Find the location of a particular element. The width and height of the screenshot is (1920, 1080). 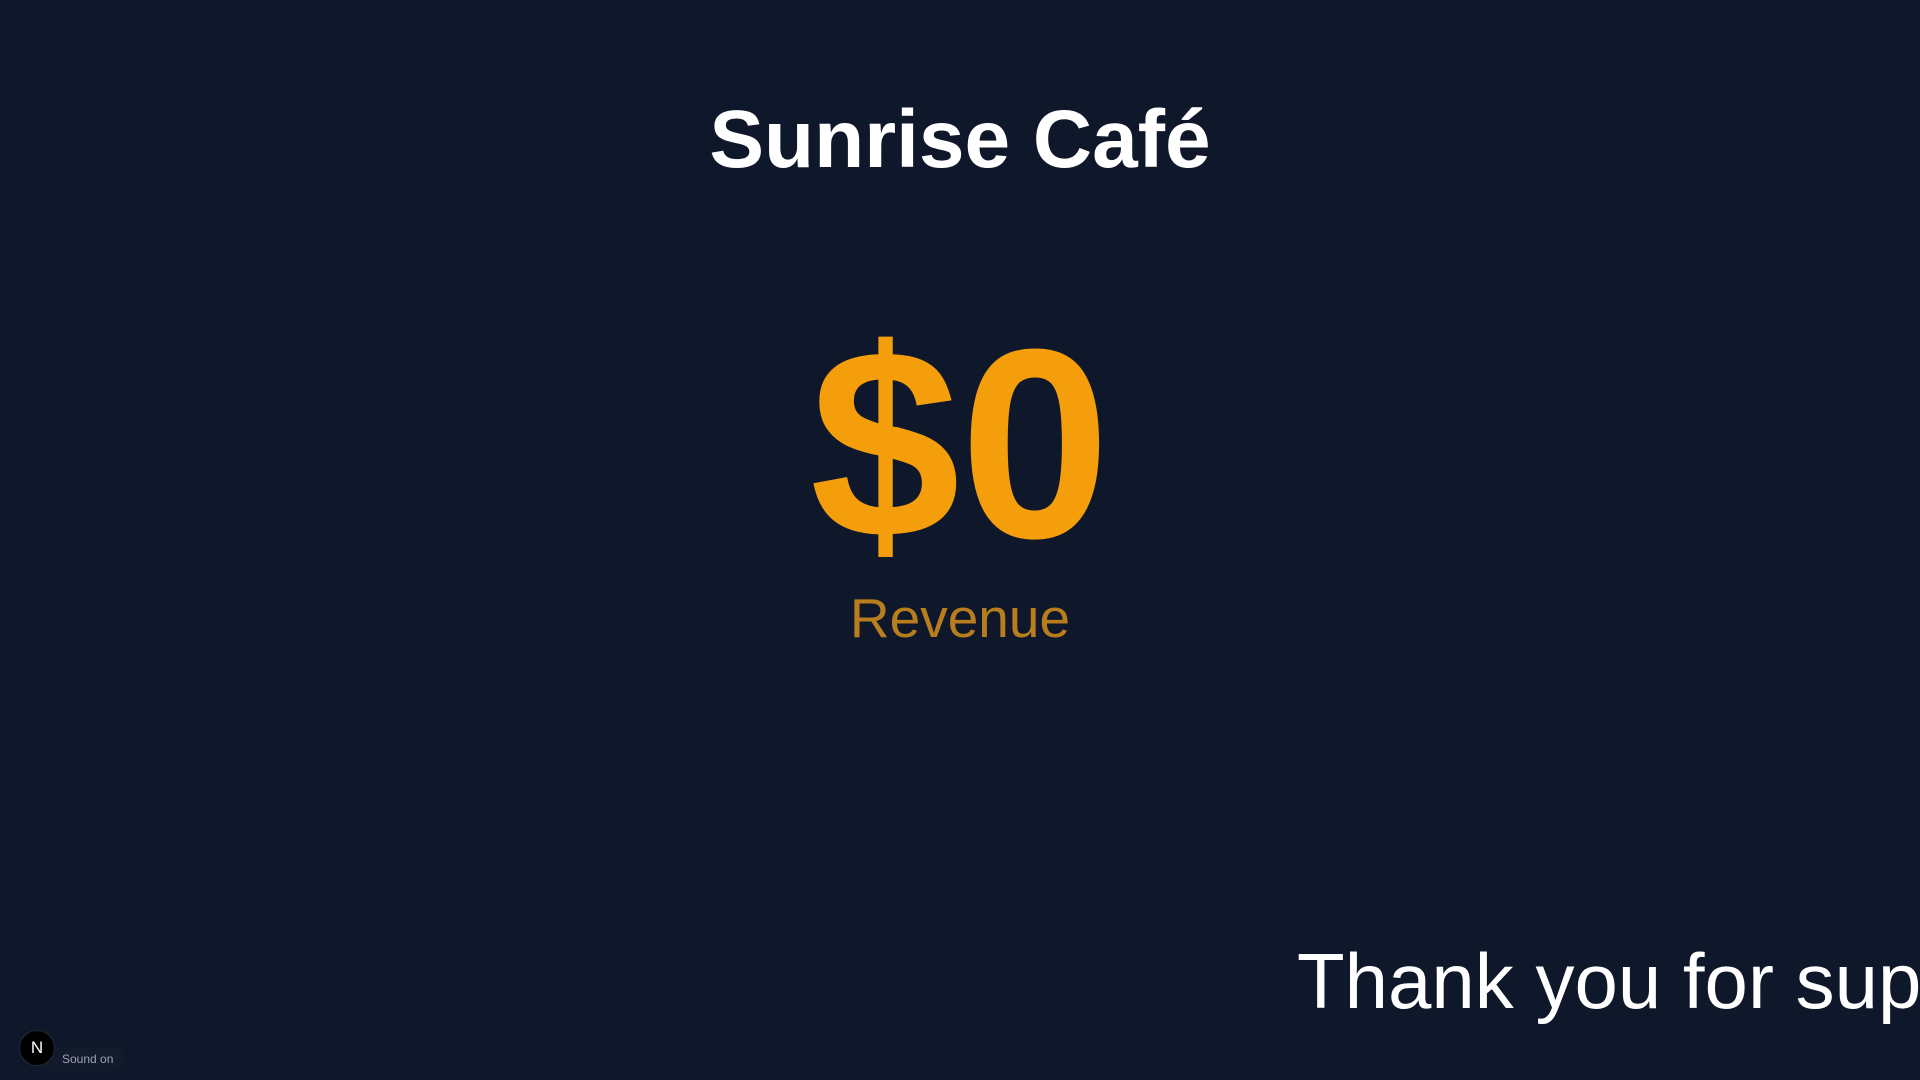

nextjs-logo-icon: N is located at coordinates (37, 1048).